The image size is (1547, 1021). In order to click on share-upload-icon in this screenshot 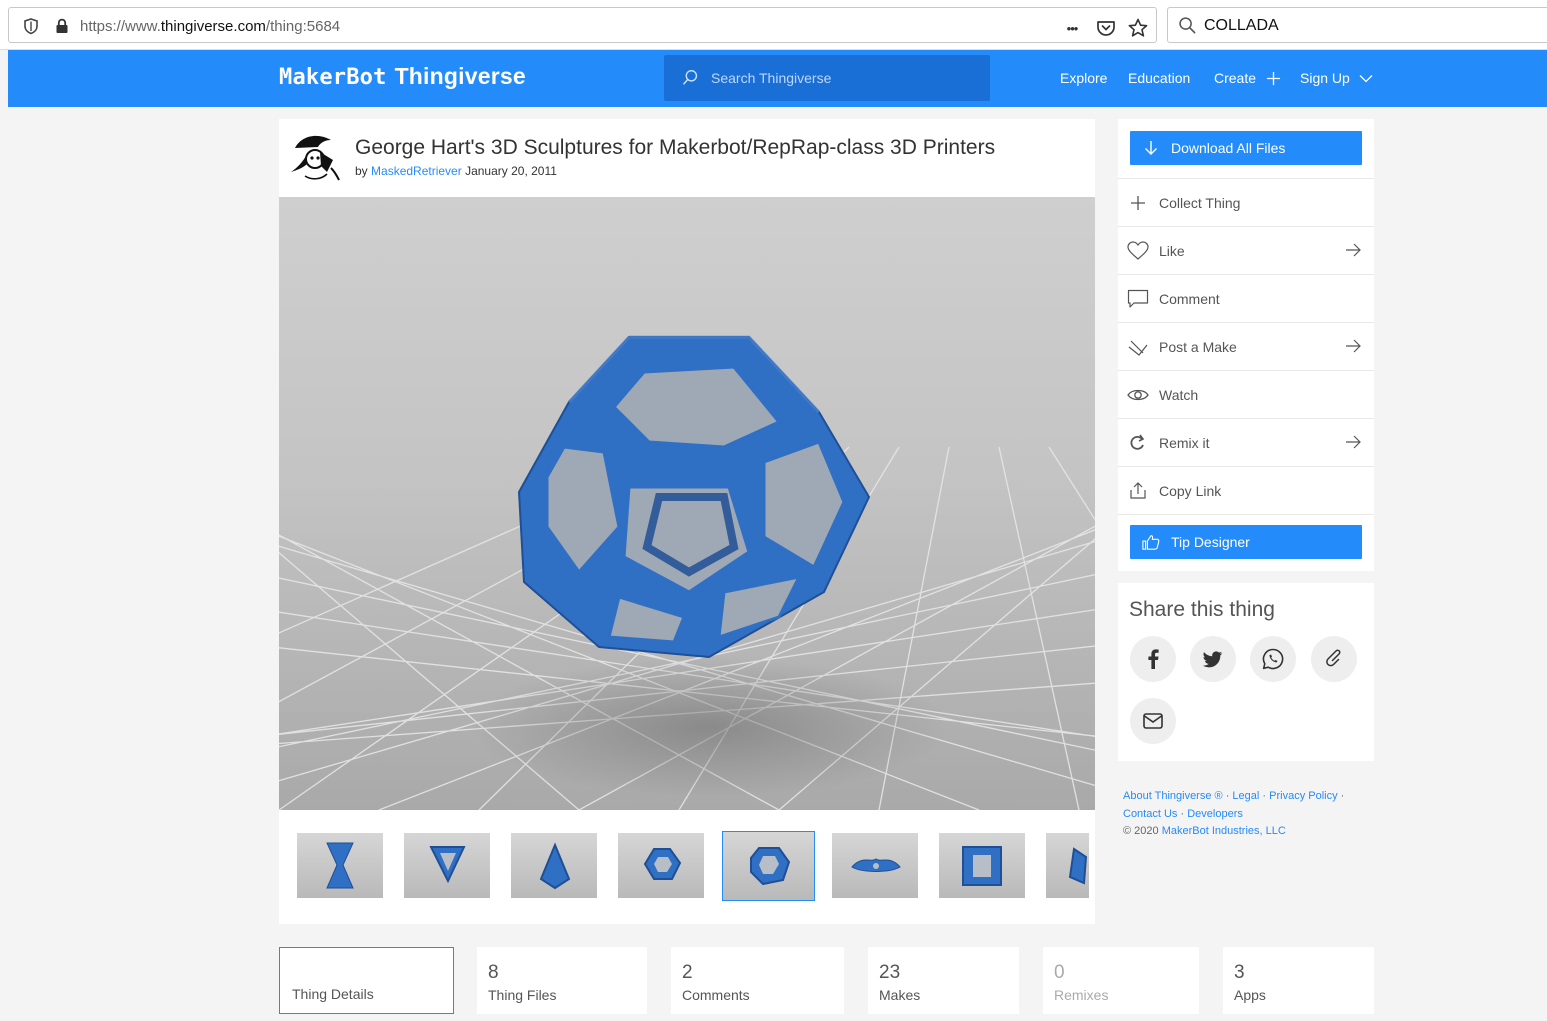, I will do `click(1138, 490)`.